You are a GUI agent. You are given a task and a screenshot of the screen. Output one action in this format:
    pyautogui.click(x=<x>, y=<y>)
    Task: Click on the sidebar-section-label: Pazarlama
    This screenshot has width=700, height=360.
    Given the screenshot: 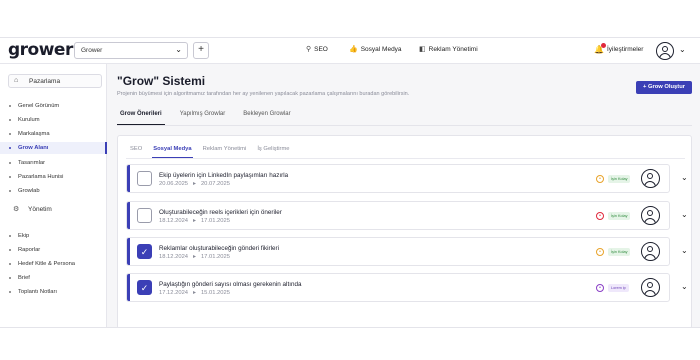 What is the action you would take?
    pyautogui.click(x=45, y=81)
    